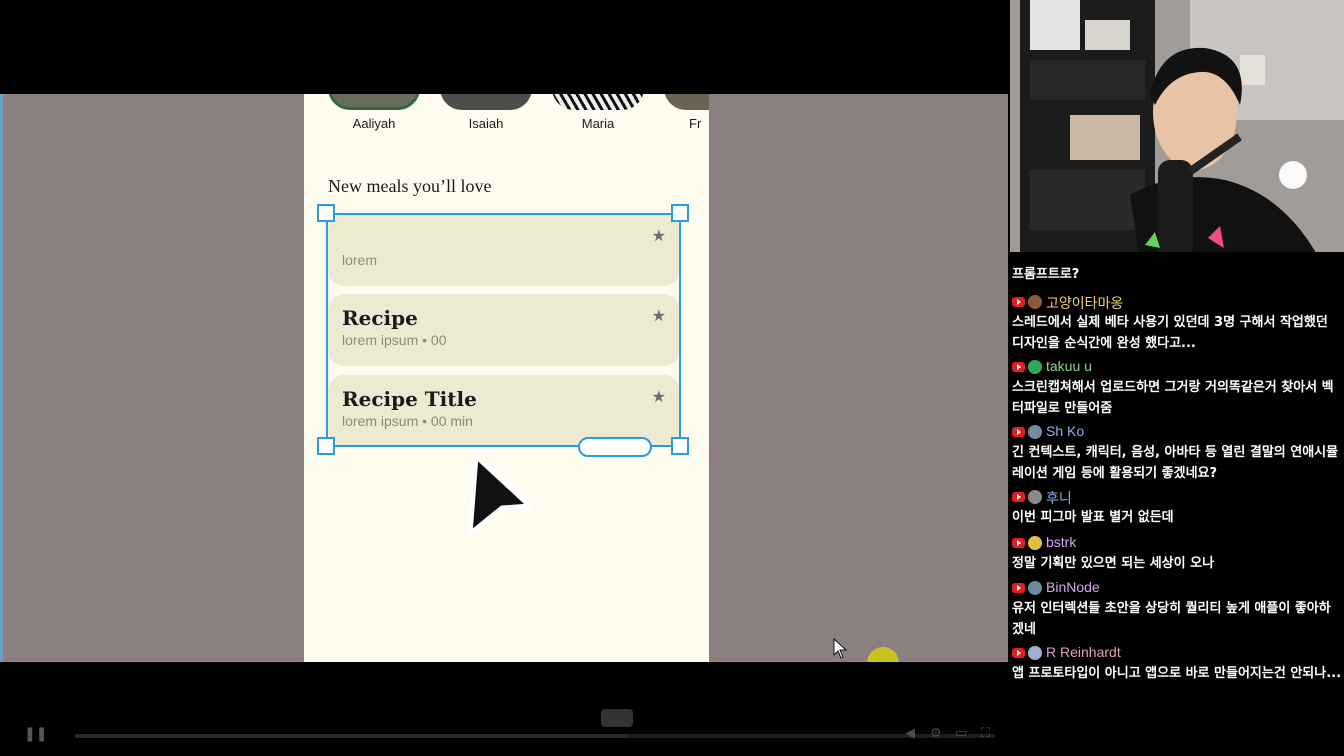 The height and width of the screenshot is (756, 1344). Describe the element at coordinates (1083, 652) in the screenshot. I see `chat-username: R Reinhardt` at that location.